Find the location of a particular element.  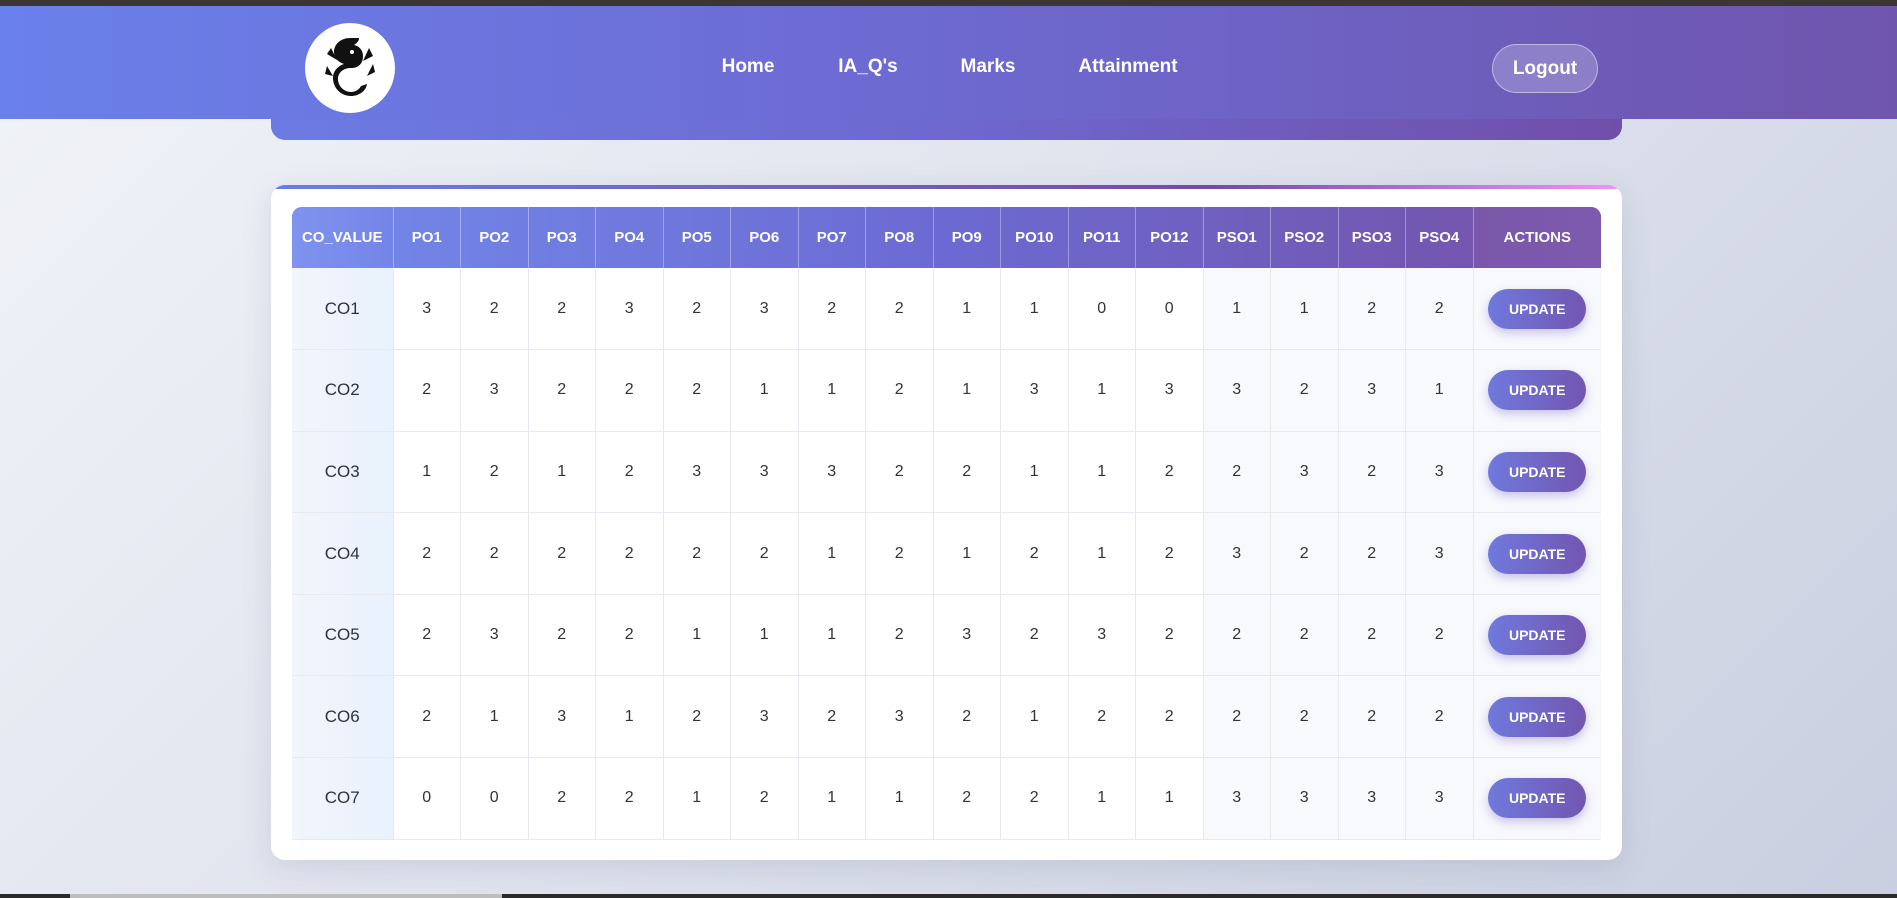

table-row: CO5 2 3 2 2 1 1 1 2 3 2 3 2 2 2 2 2 UPDATE is located at coordinates (946, 635).